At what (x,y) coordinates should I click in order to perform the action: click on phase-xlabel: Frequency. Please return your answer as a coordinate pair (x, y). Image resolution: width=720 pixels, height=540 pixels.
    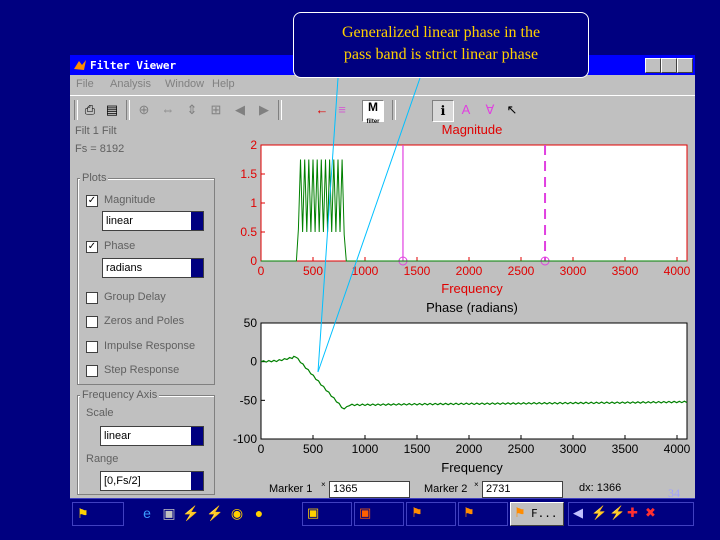
    Looking at the image, I should click on (472, 467).